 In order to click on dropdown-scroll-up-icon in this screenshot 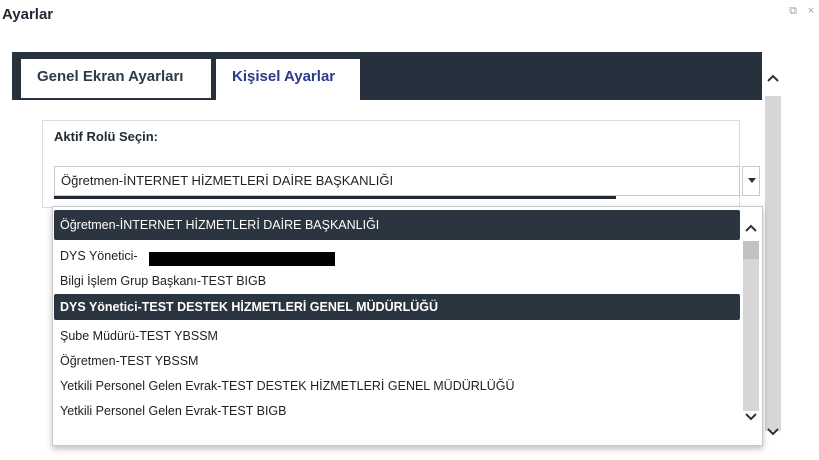, I will do `click(751, 229)`.